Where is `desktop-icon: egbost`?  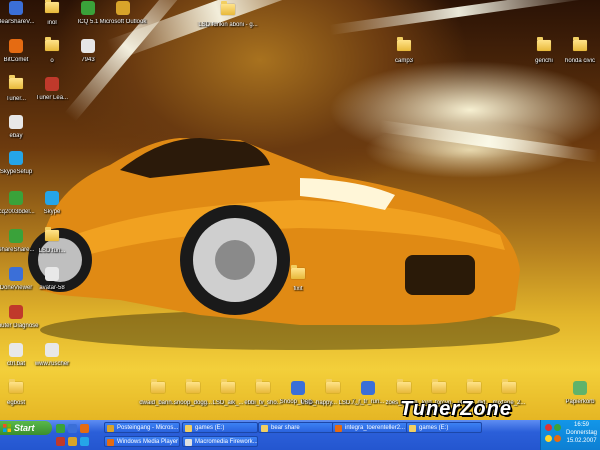 desktop-icon: egbost is located at coordinates (24, 393).